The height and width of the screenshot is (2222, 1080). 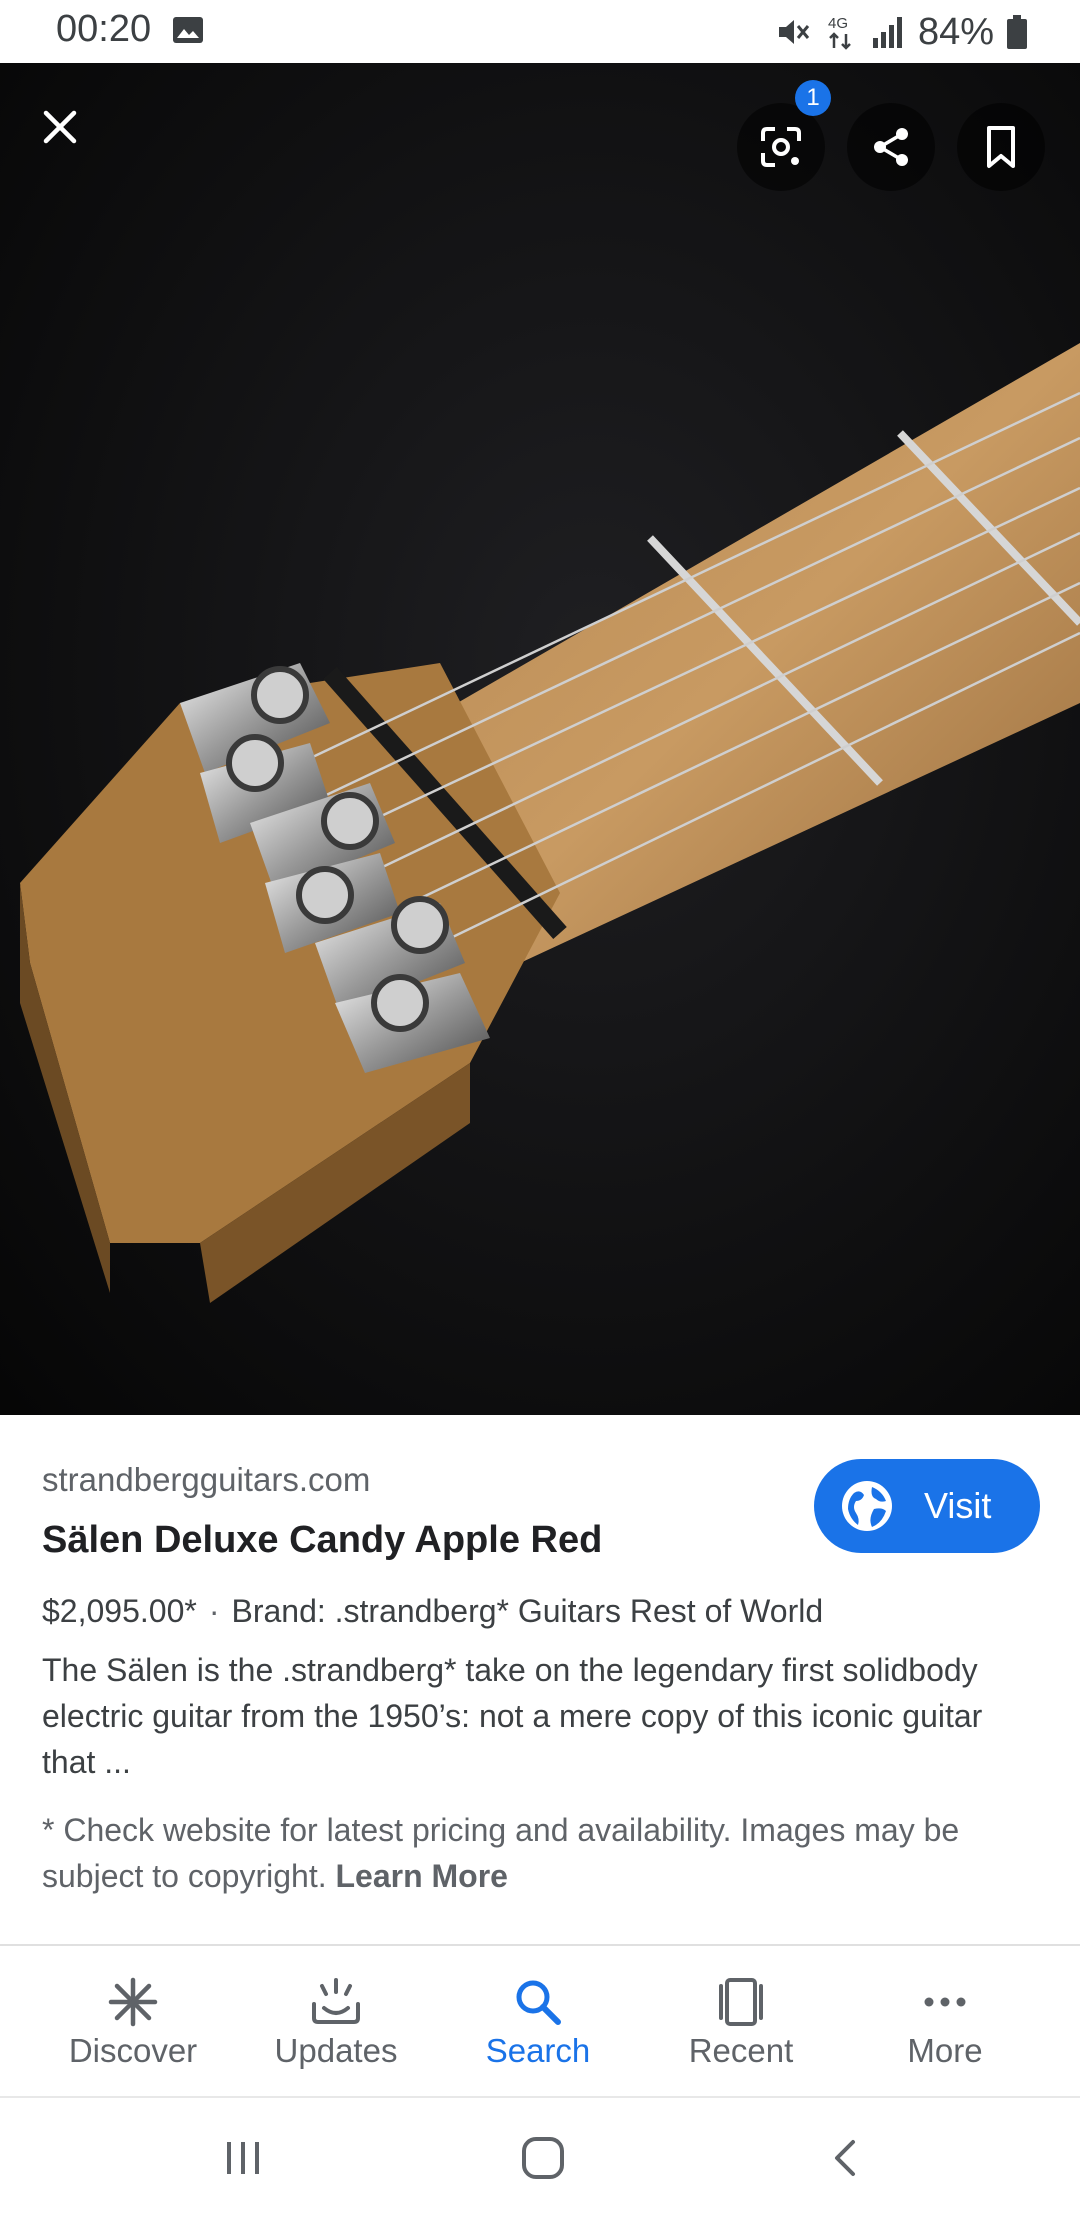 I want to click on close-icon, so click(x=60, y=127).